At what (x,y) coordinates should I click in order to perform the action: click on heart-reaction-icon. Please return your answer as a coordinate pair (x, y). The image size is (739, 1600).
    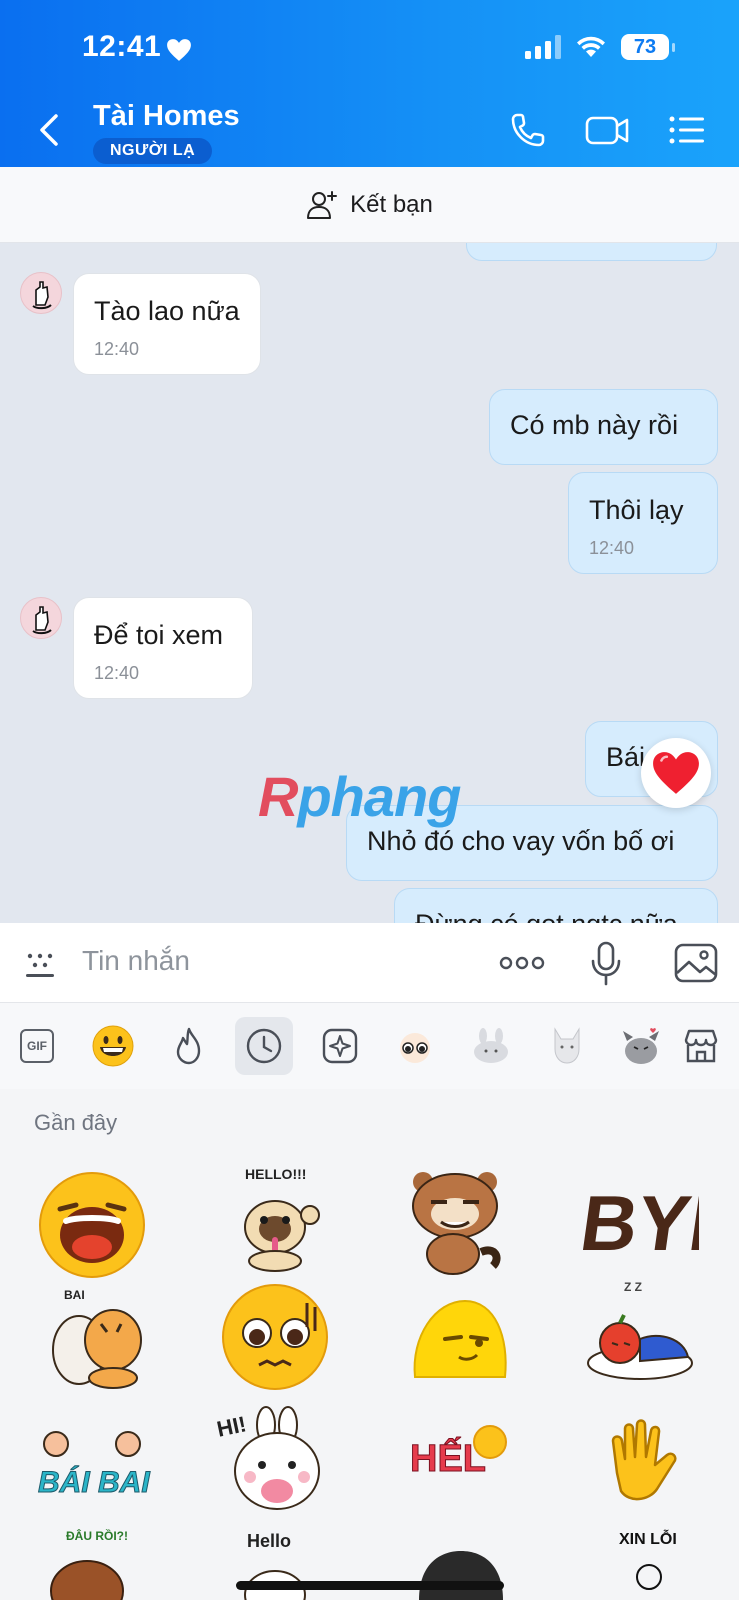
    Looking at the image, I should click on (676, 773).